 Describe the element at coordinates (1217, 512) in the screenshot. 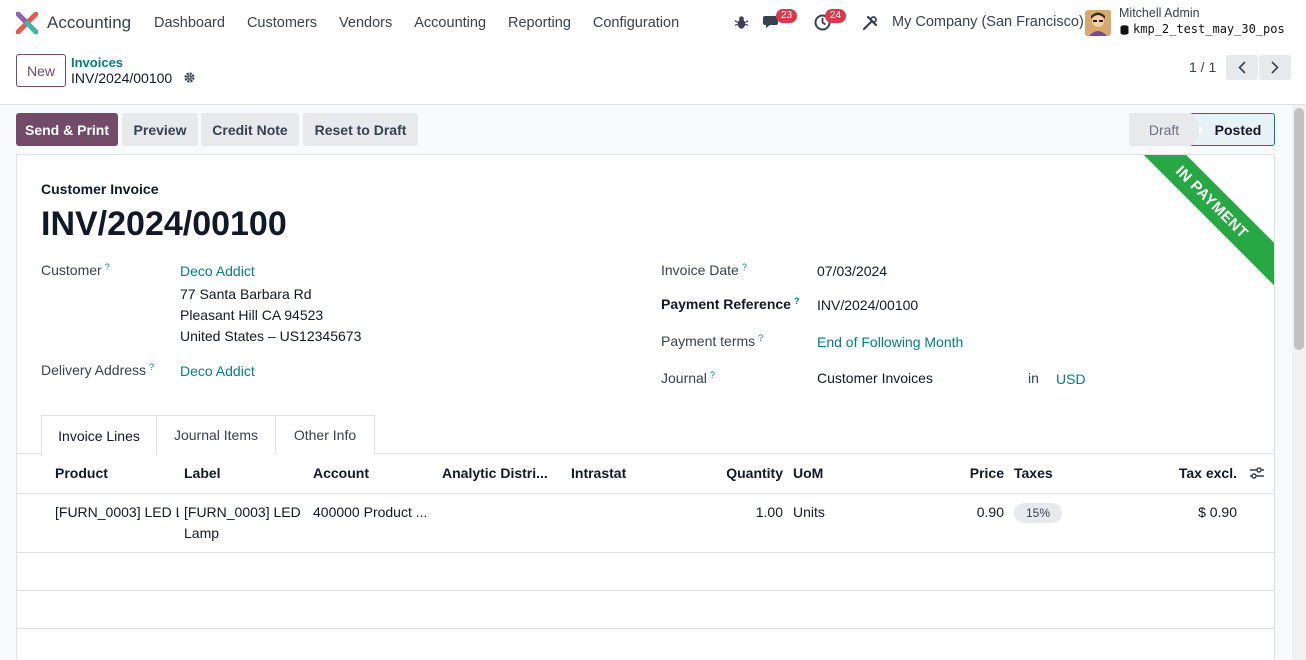

I see `row-subtotal: $ 0.90` at that location.